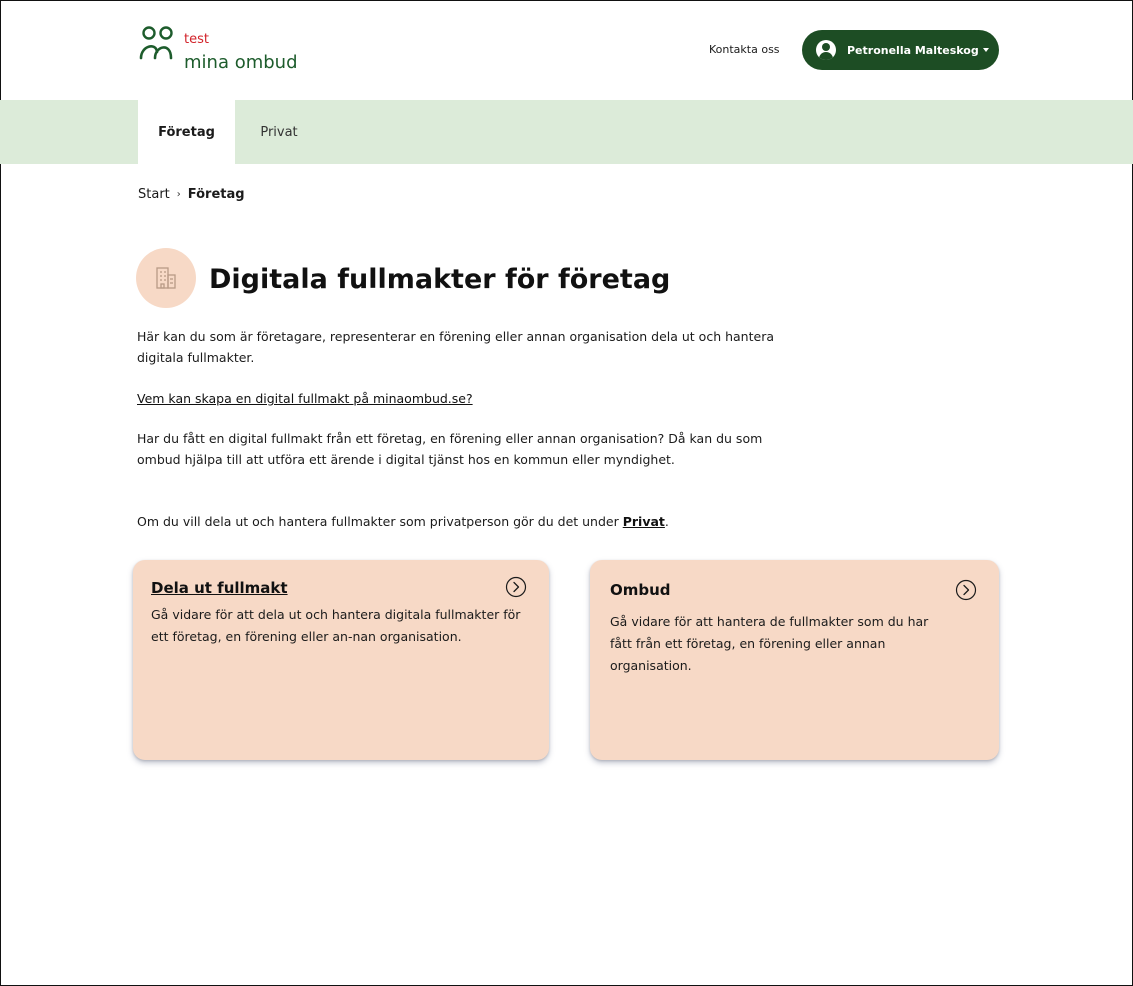 The width and height of the screenshot is (1133, 986). What do you see at coordinates (279, 132) in the screenshot?
I see `nav-tab-privat: Privat` at bounding box center [279, 132].